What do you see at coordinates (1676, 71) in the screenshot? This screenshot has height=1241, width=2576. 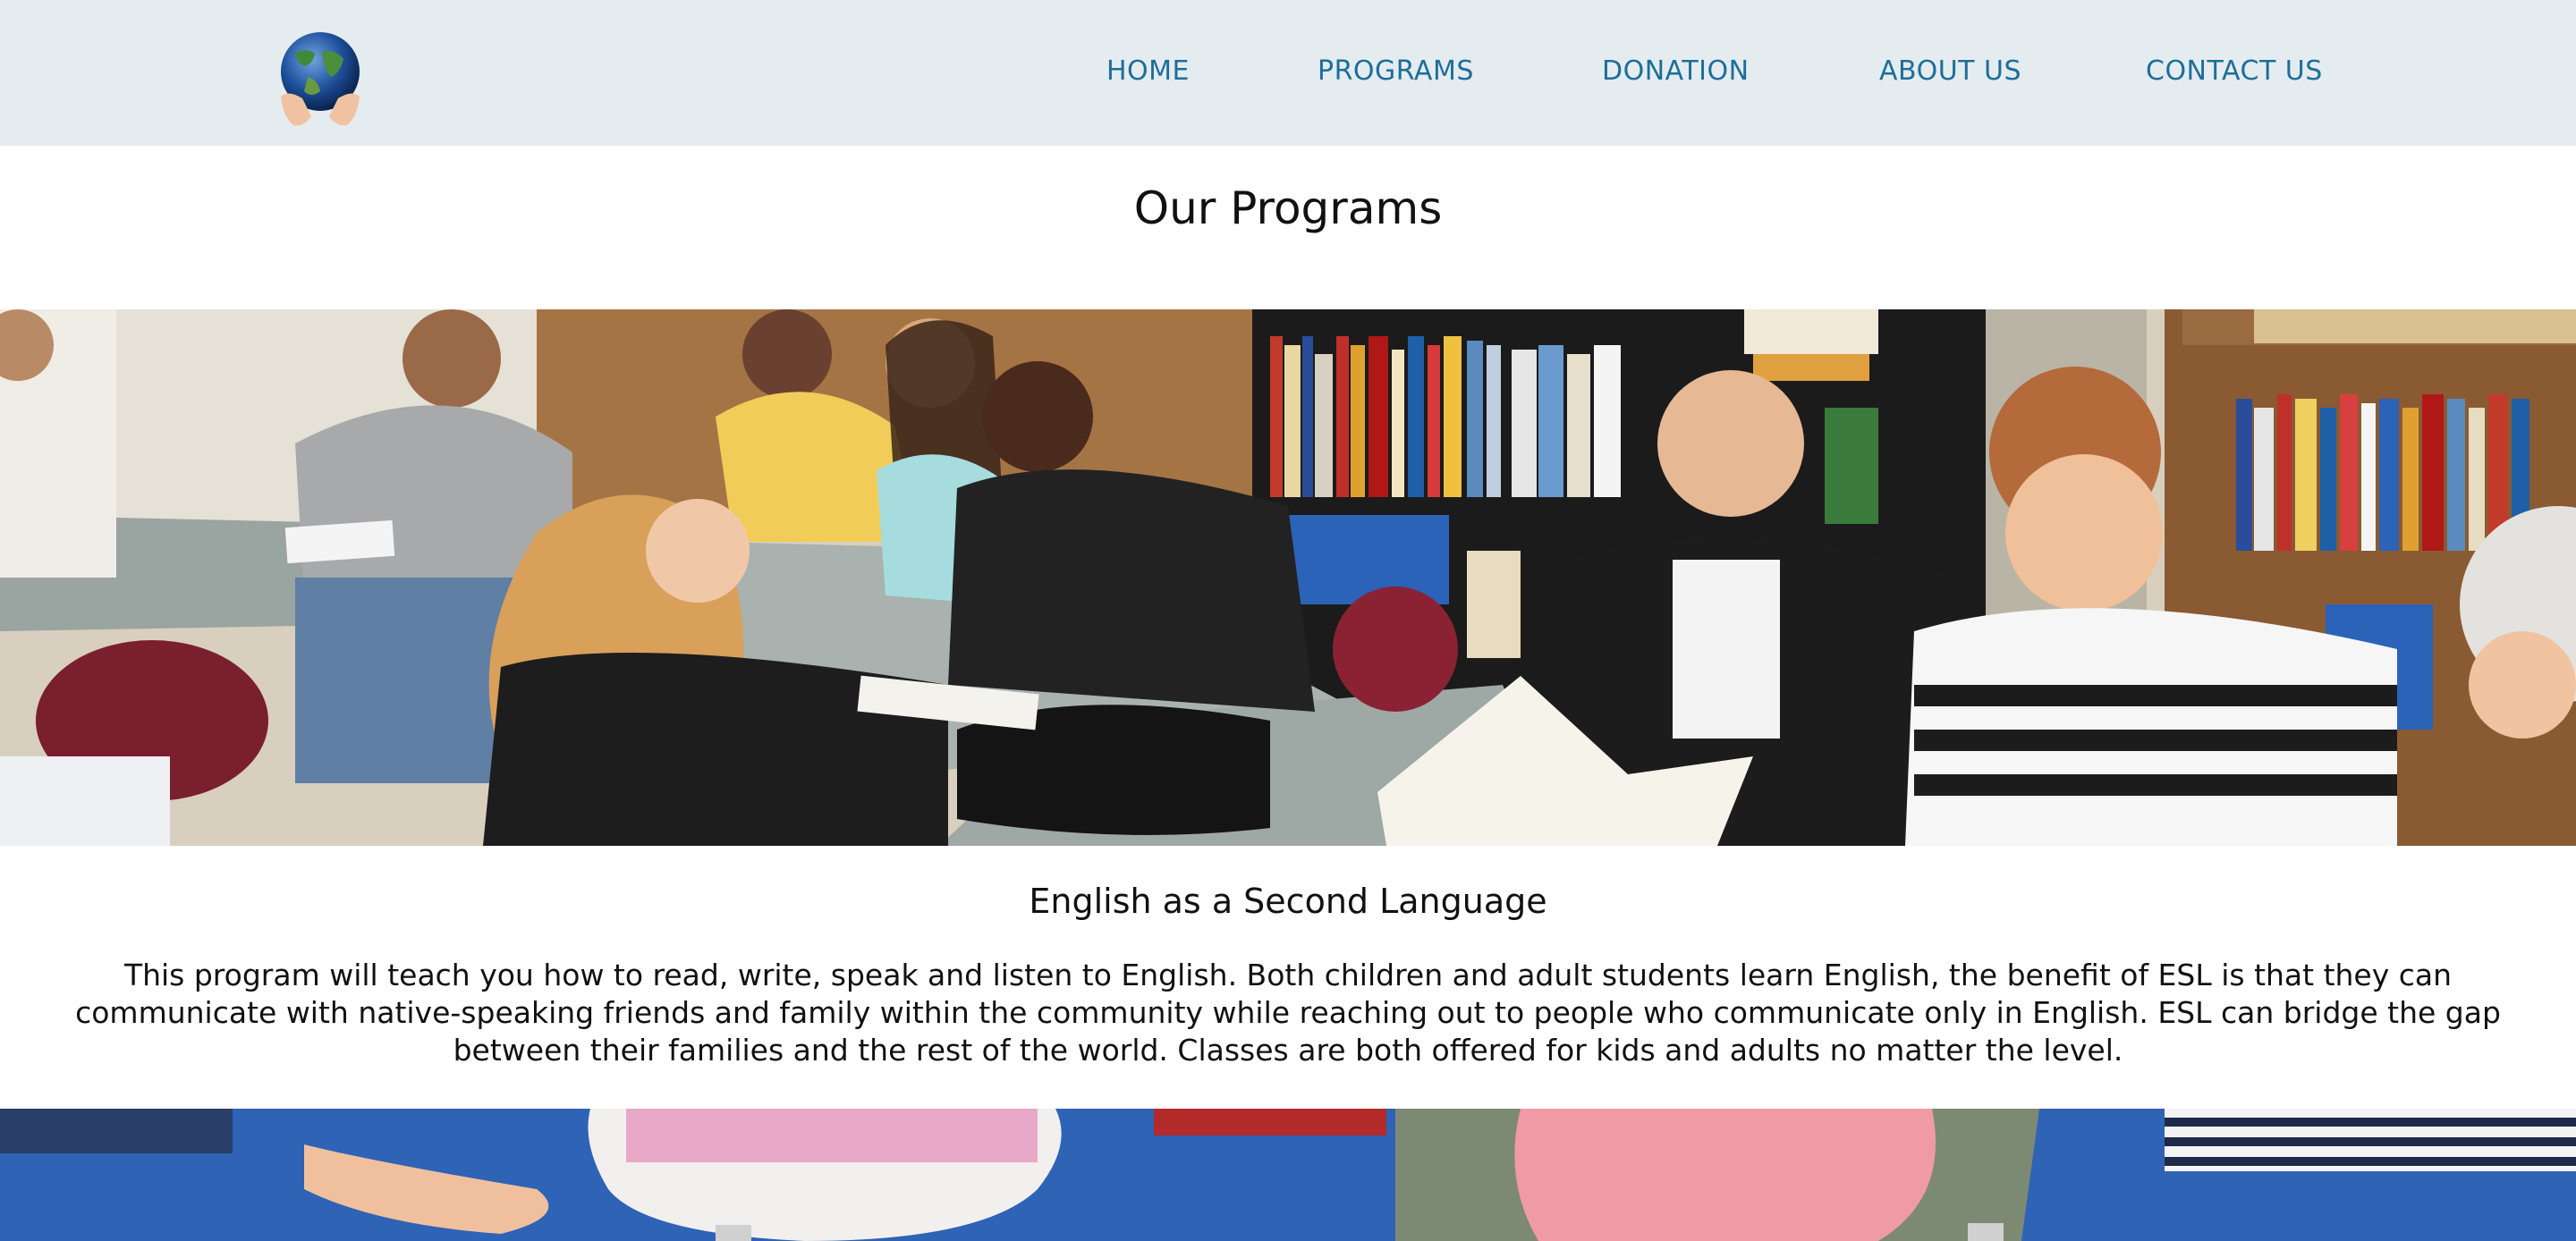 I see `nav-link-donation: DONATION` at bounding box center [1676, 71].